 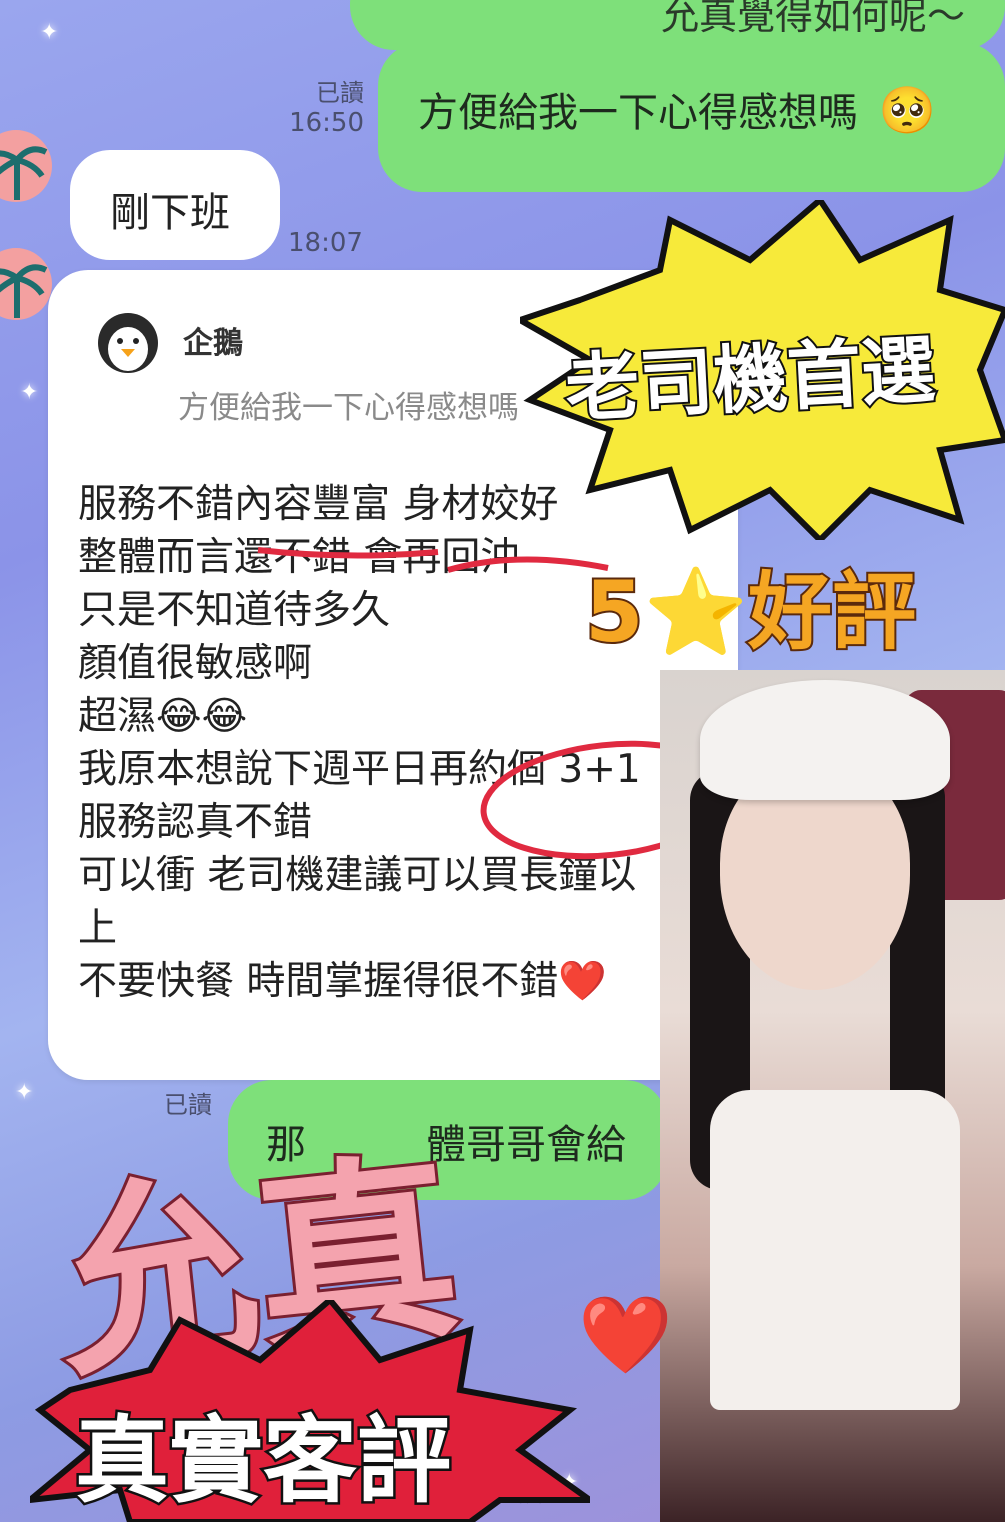 I want to click on message-timestamp: 18:07, so click(x=325, y=243).